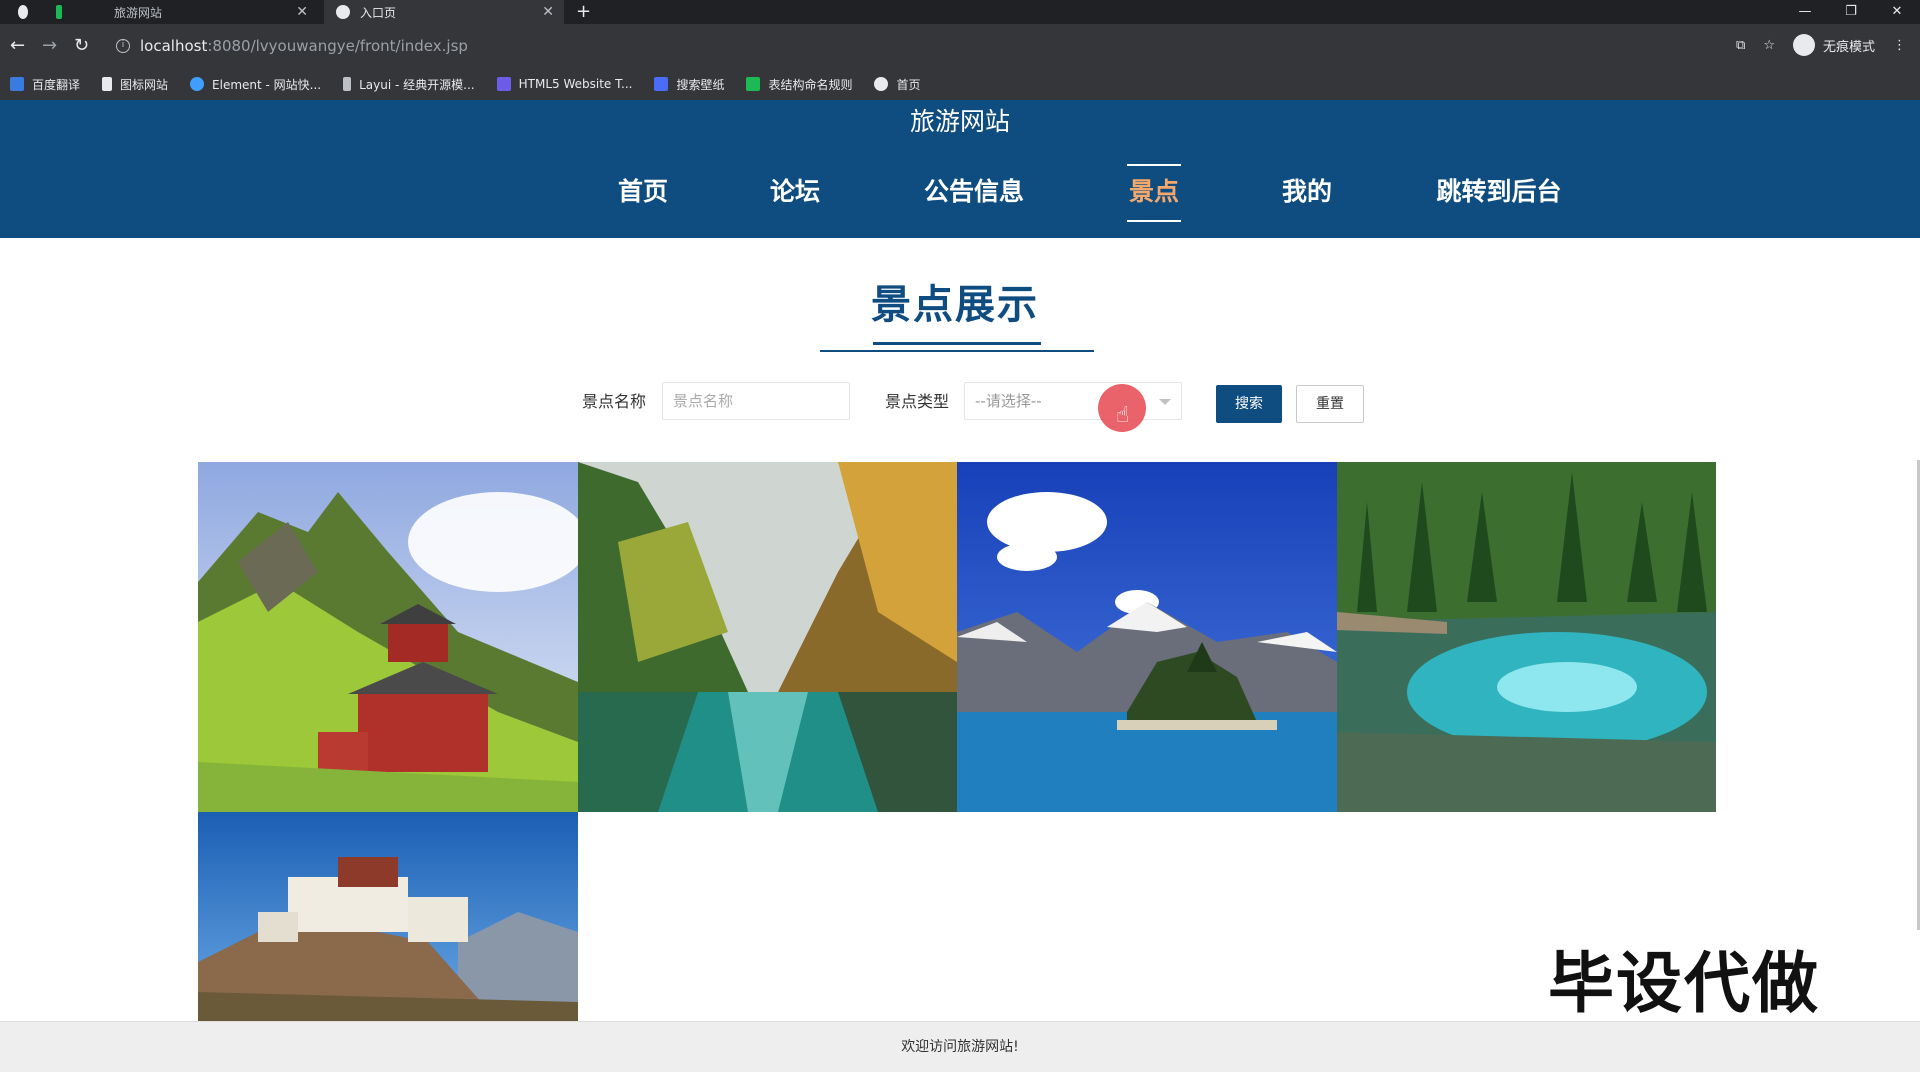 This screenshot has height=1072, width=1920. I want to click on attraction-image-lake-valley, so click(767, 637).